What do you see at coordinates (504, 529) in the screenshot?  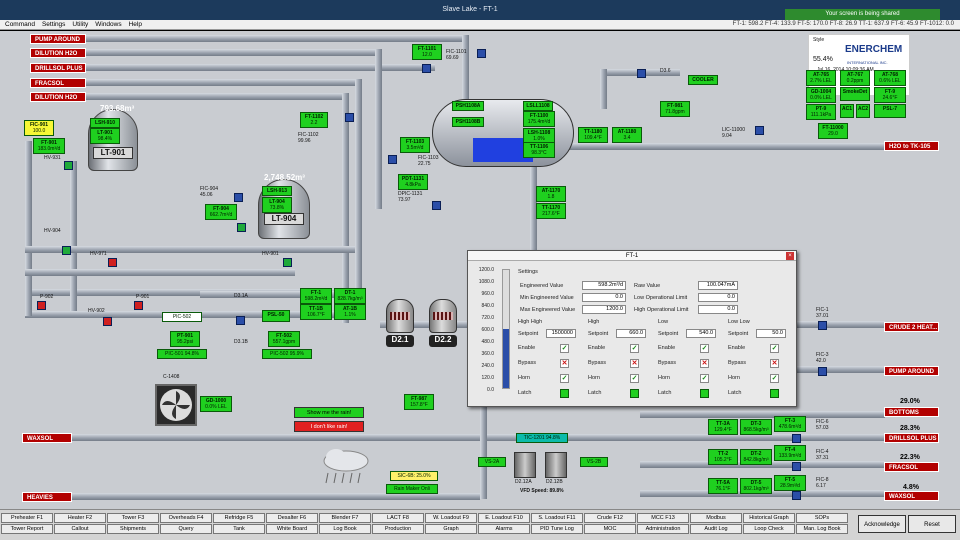 I see `tab-row2: Alarms` at bounding box center [504, 529].